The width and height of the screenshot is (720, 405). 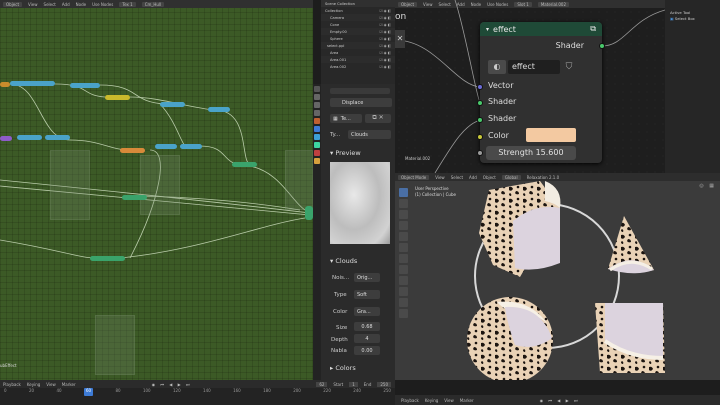 What do you see at coordinates (322, 384) in the screenshot?
I see `current-frame-field: 62` at bounding box center [322, 384].